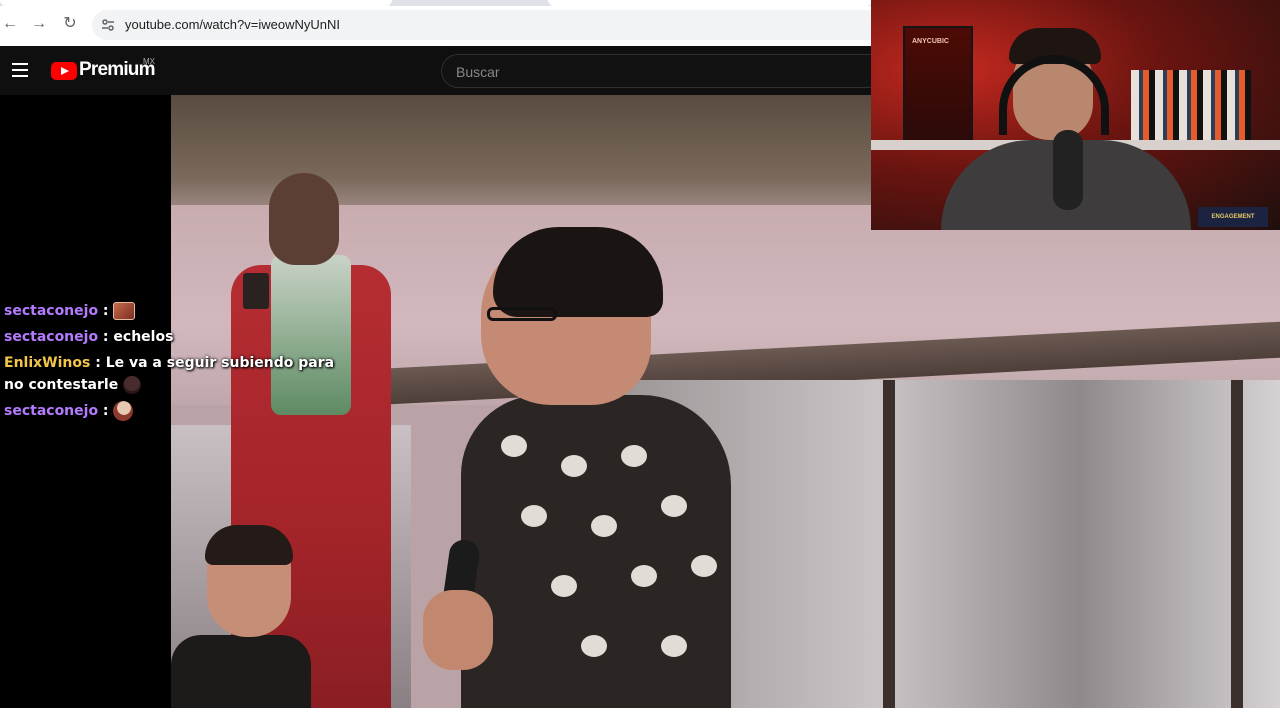  I want to click on reload-button: ↻, so click(70, 24).